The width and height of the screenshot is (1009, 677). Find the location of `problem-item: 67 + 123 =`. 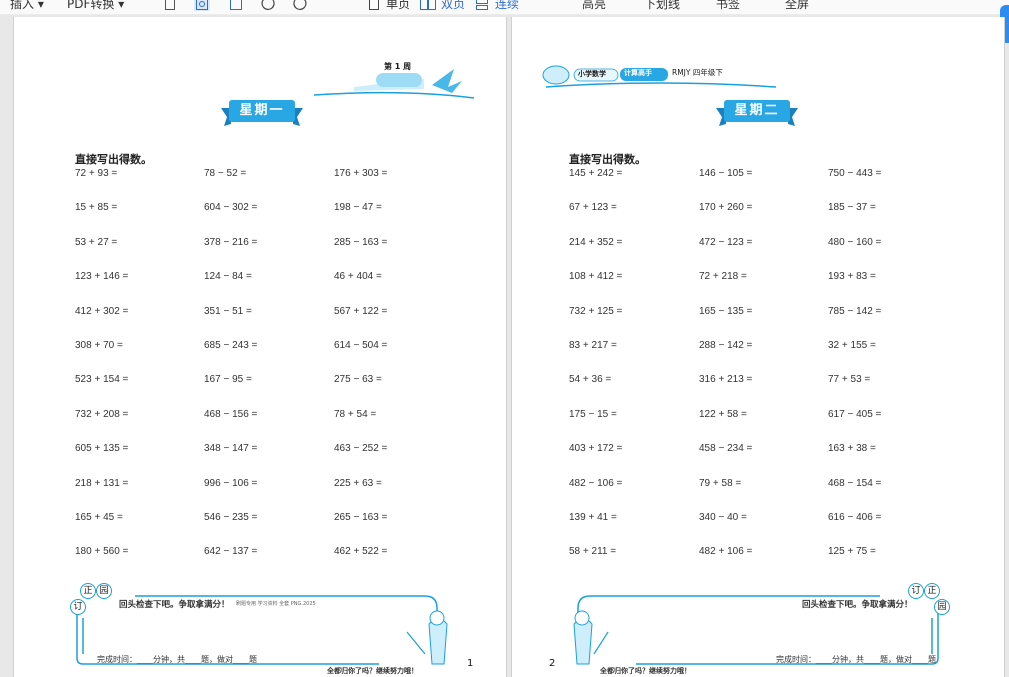

problem-item: 67 + 123 = is located at coordinates (593, 208).